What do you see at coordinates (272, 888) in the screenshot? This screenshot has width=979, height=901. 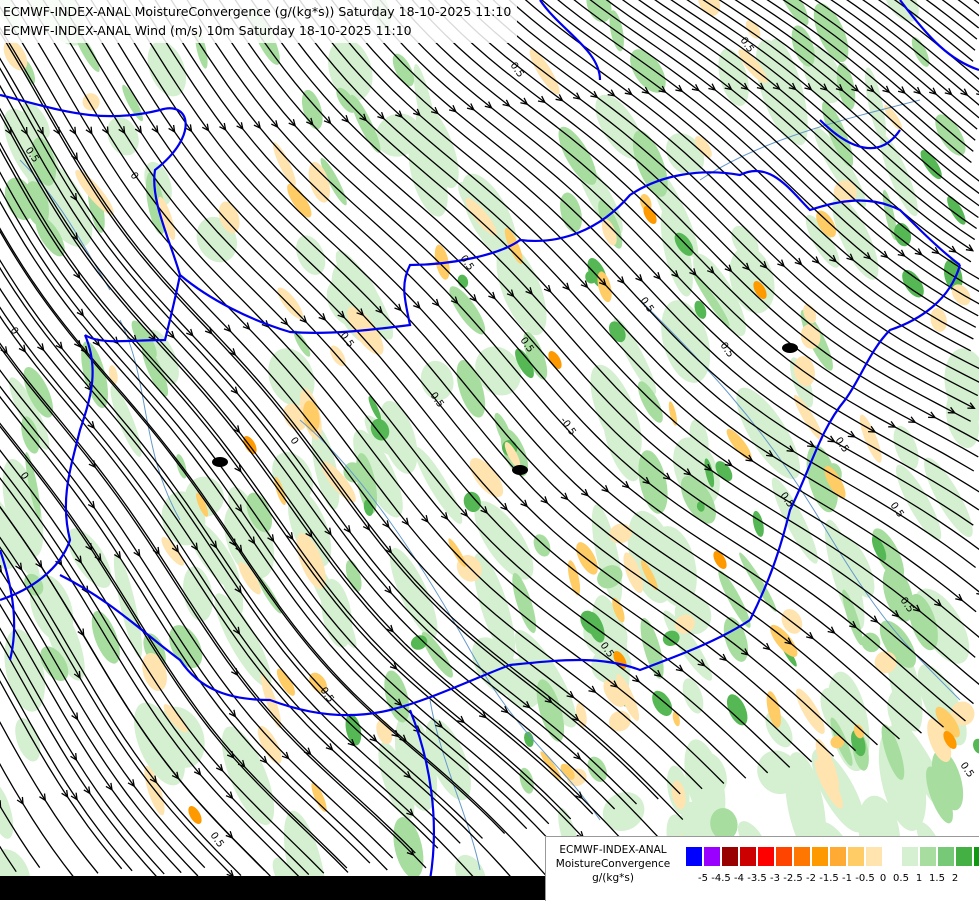 I see `bottom-bar` at bounding box center [272, 888].